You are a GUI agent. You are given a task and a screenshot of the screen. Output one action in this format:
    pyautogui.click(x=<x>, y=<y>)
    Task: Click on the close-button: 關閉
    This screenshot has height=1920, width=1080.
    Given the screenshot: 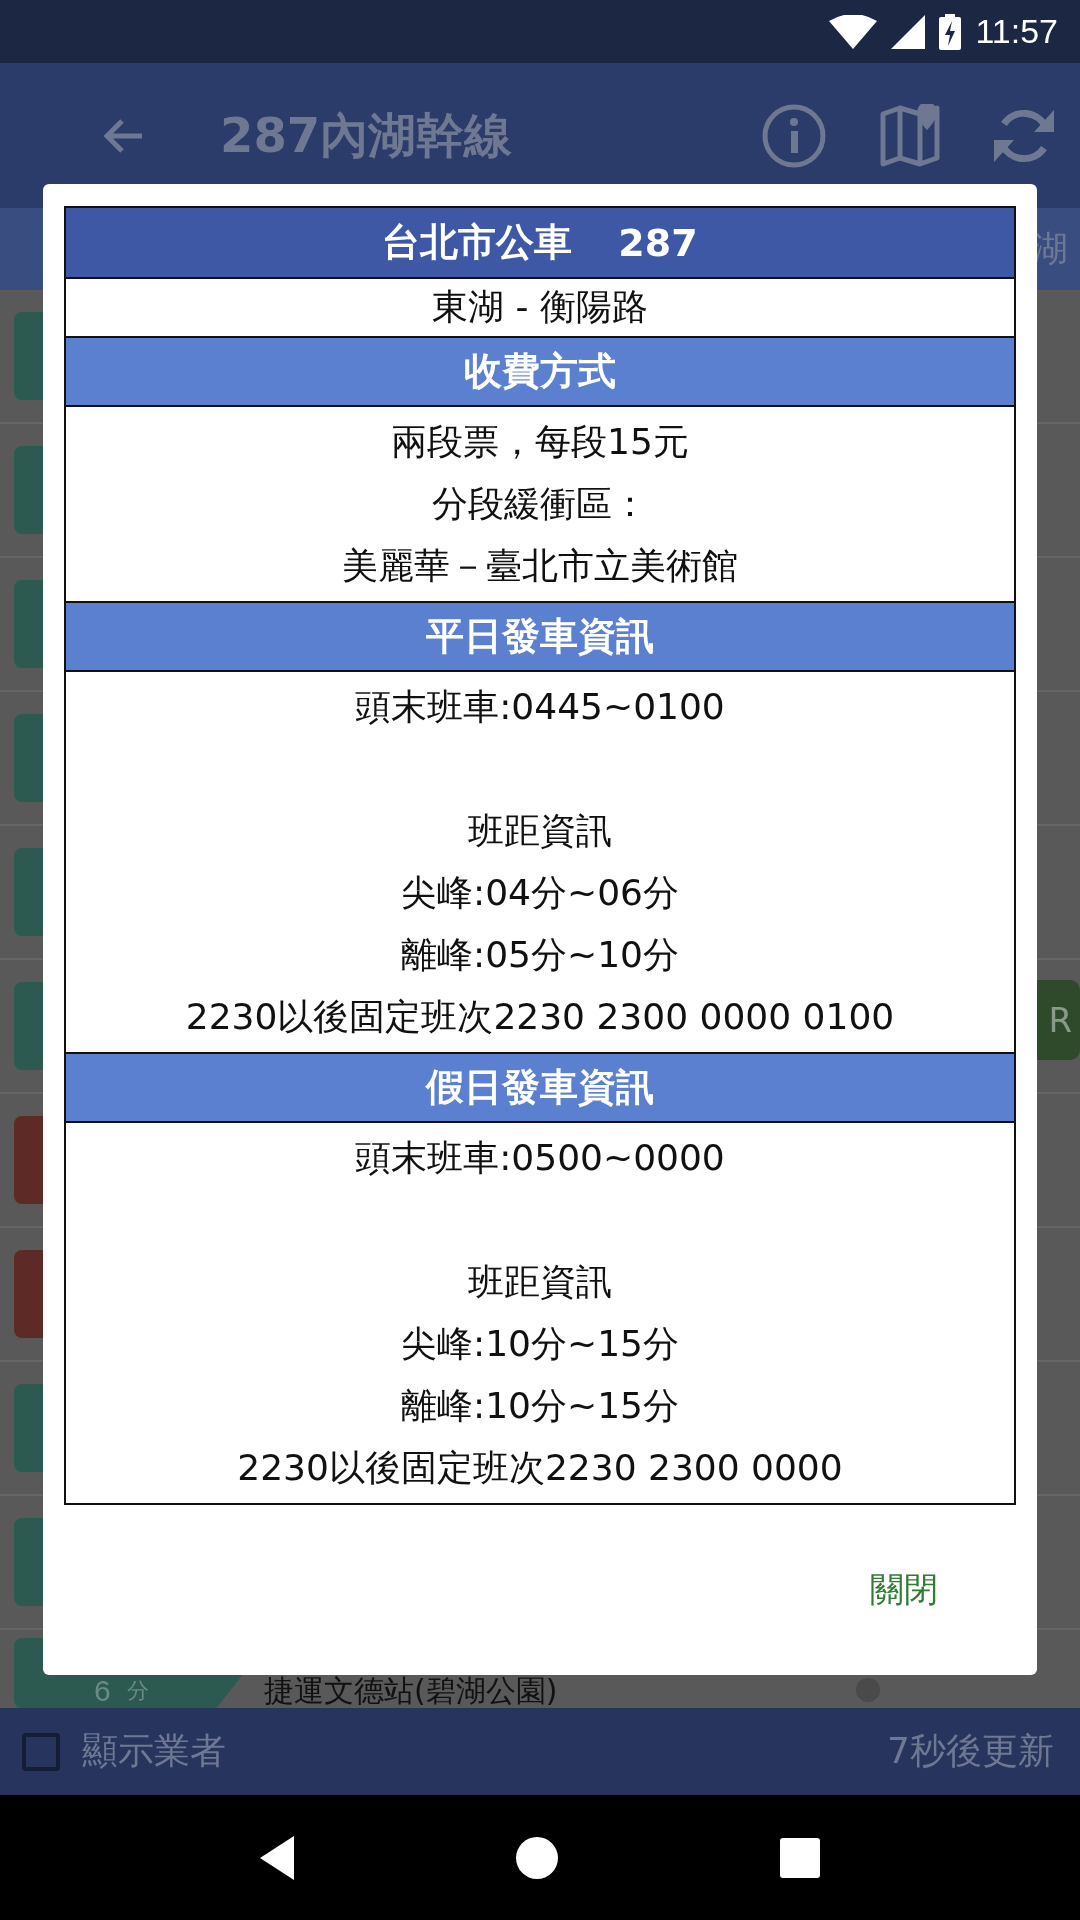 What is the action you would take?
    pyautogui.click(x=904, y=1590)
    